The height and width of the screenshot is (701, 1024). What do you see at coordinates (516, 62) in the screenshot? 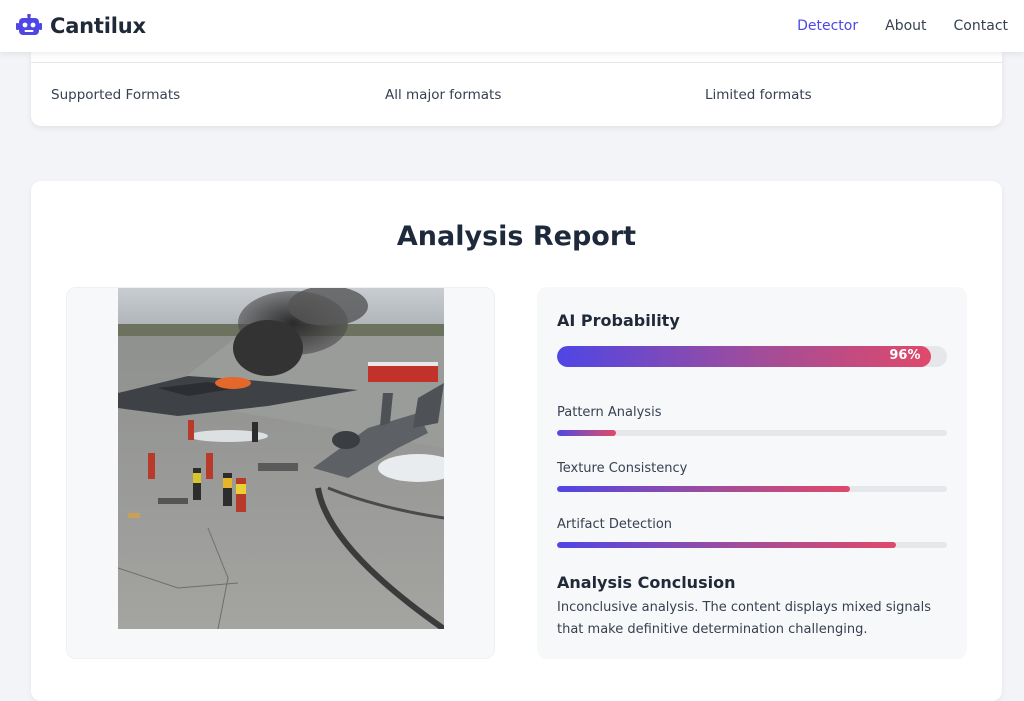
I see `table-divider` at bounding box center [516, 62].